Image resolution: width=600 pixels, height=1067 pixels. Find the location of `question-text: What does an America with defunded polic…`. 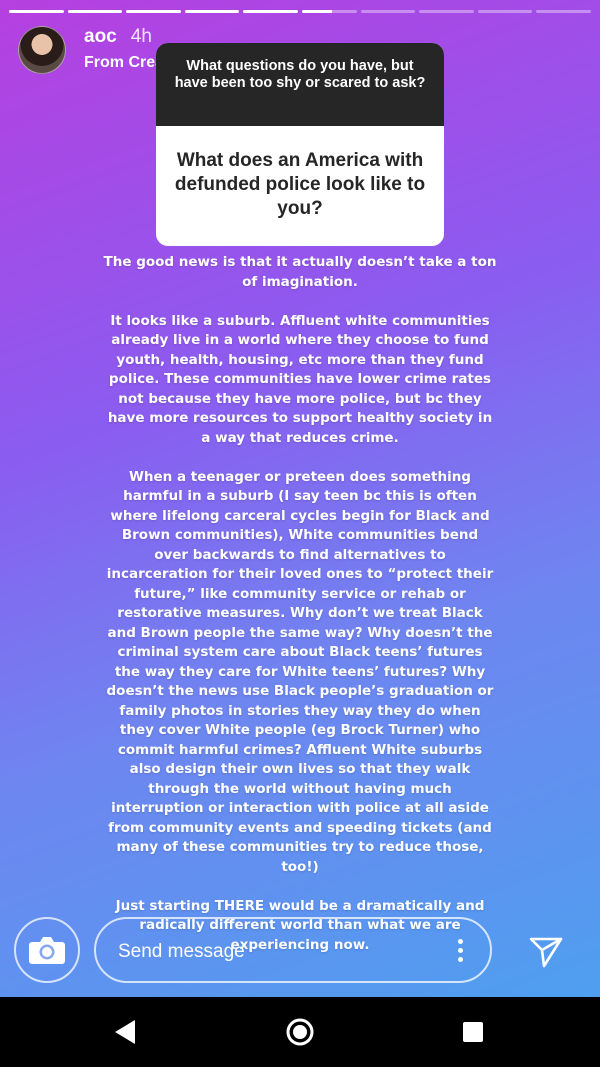

question-text: What does an America with defunded polic… is located at coordinates (300, 184).